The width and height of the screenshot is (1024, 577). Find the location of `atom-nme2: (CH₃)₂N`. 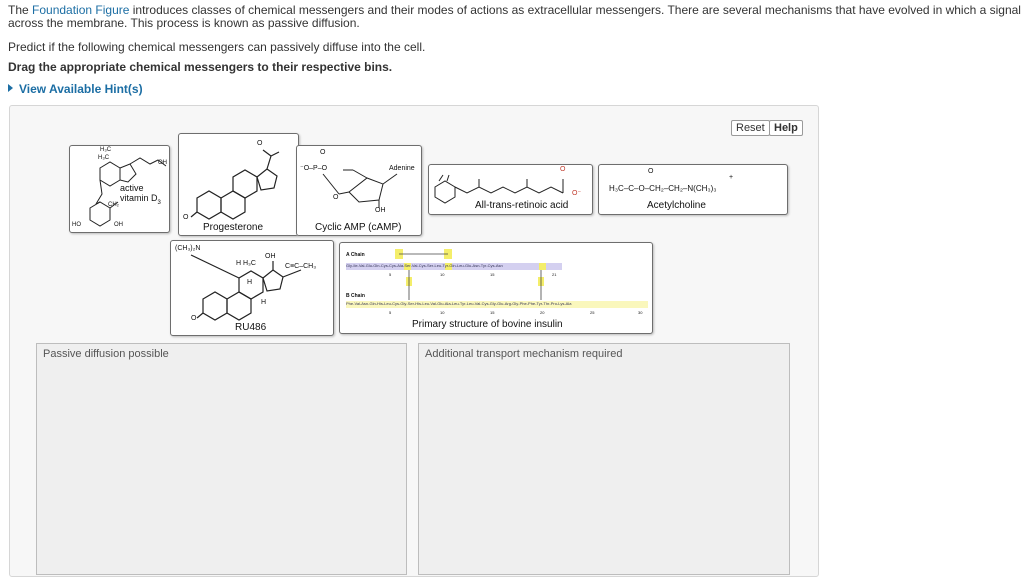

atom-nme2: (CH₃)₂N is located at coordinates (188, 248).